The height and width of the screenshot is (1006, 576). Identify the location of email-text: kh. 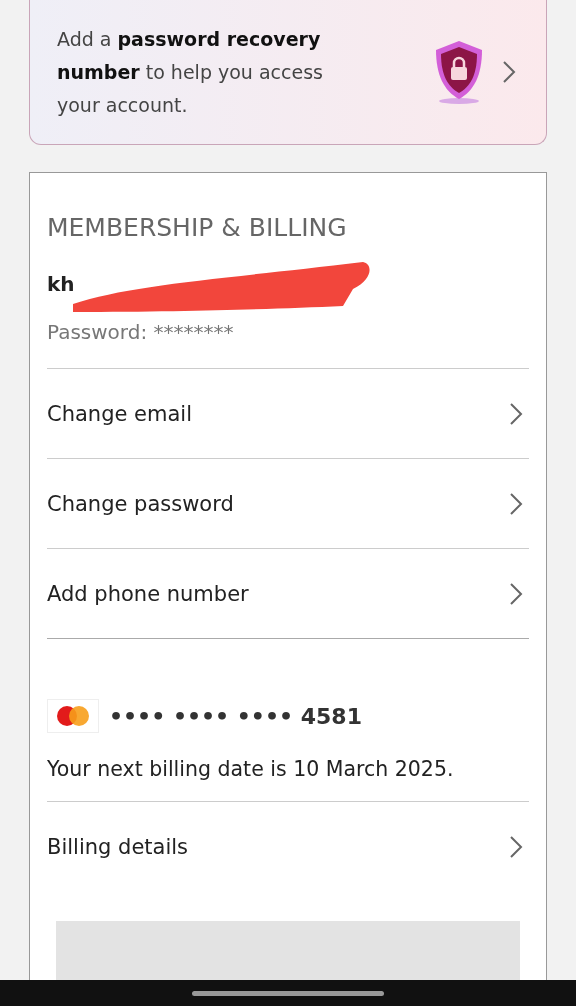
(61, 284).